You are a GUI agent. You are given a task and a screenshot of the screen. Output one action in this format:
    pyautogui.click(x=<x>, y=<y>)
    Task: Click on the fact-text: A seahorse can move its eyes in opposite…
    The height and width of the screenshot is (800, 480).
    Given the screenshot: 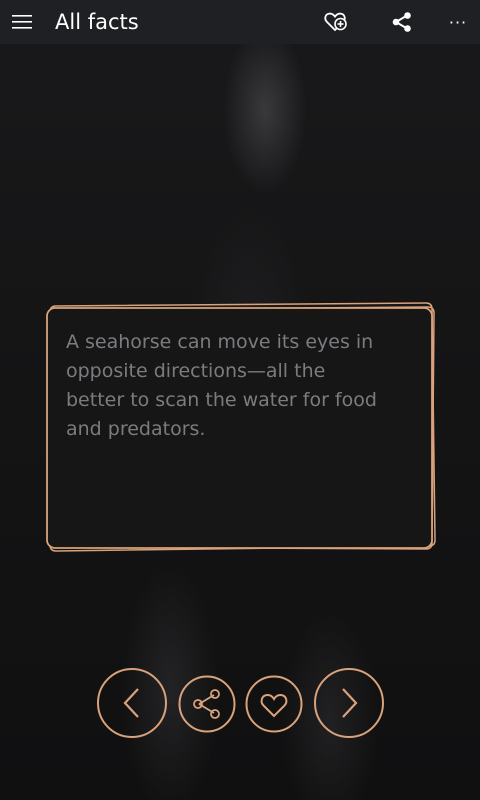 What is the action you would take?
    pyautogui.click(x=221, y=385)
    